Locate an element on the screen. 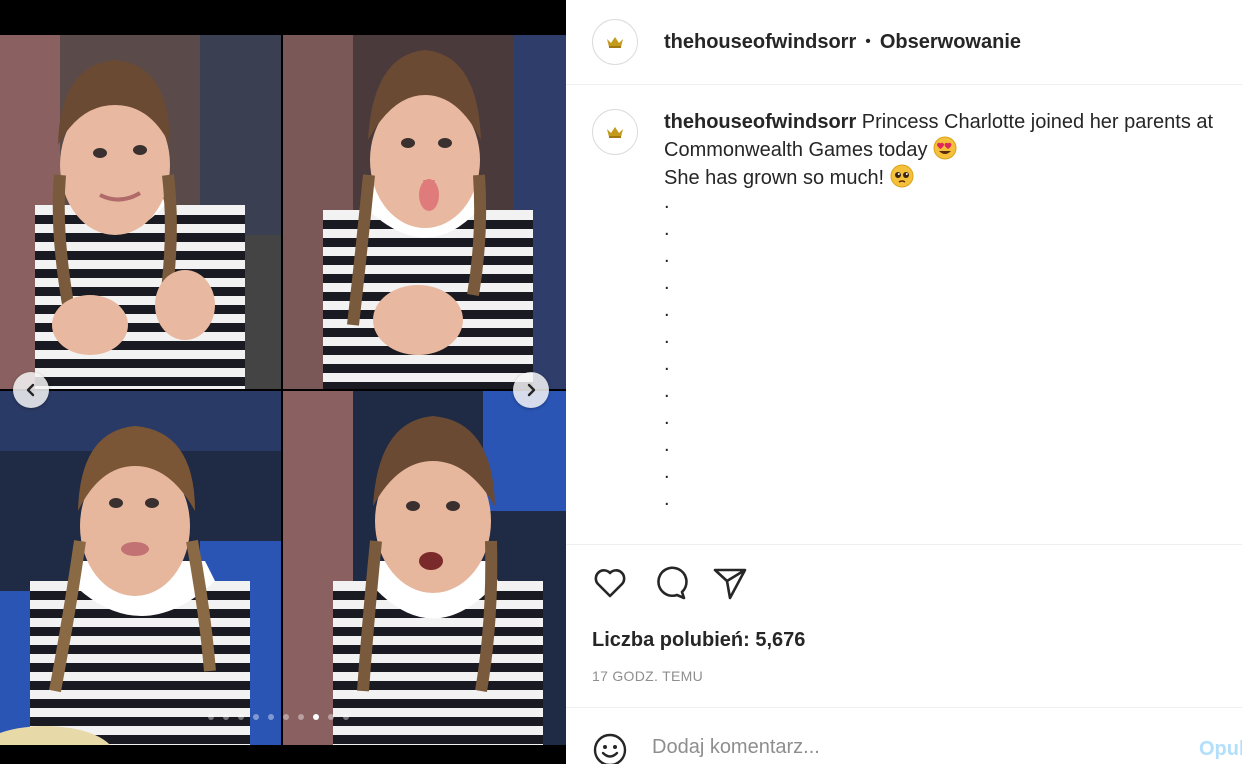 Image resolution: width=1242 pixels, height=764 pixels. previous-image-button is located at coordinates (31, 390).